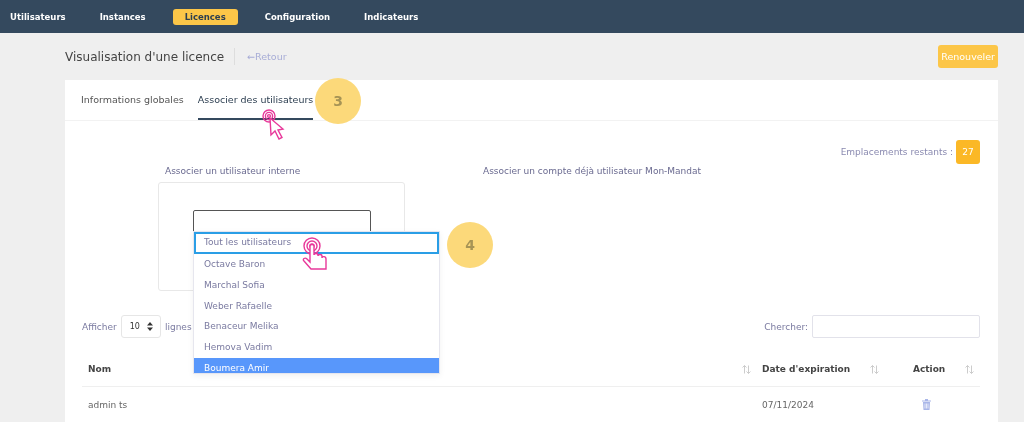 The image size is (1024, 422). Describe the element at coordinates (297, 16) in the screenshot. I see `nav-item: Configuration` at that location.